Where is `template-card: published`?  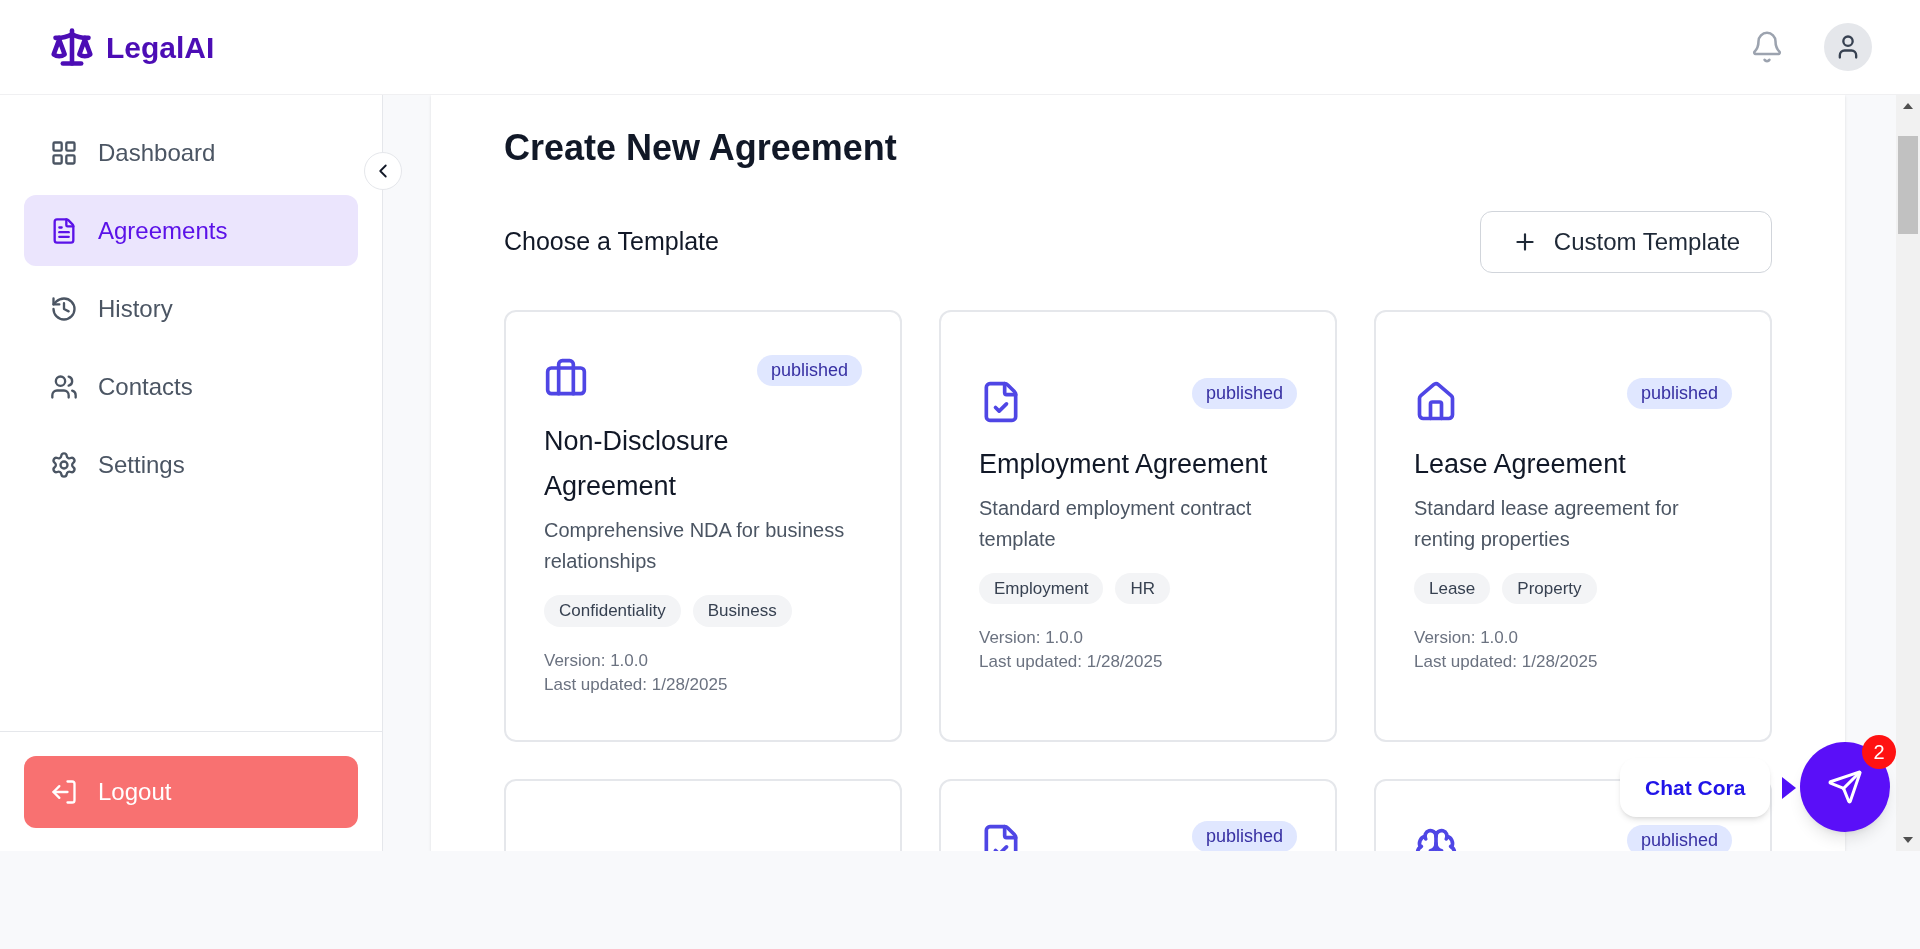 template-card: published is located at coordinates (1138, 815).